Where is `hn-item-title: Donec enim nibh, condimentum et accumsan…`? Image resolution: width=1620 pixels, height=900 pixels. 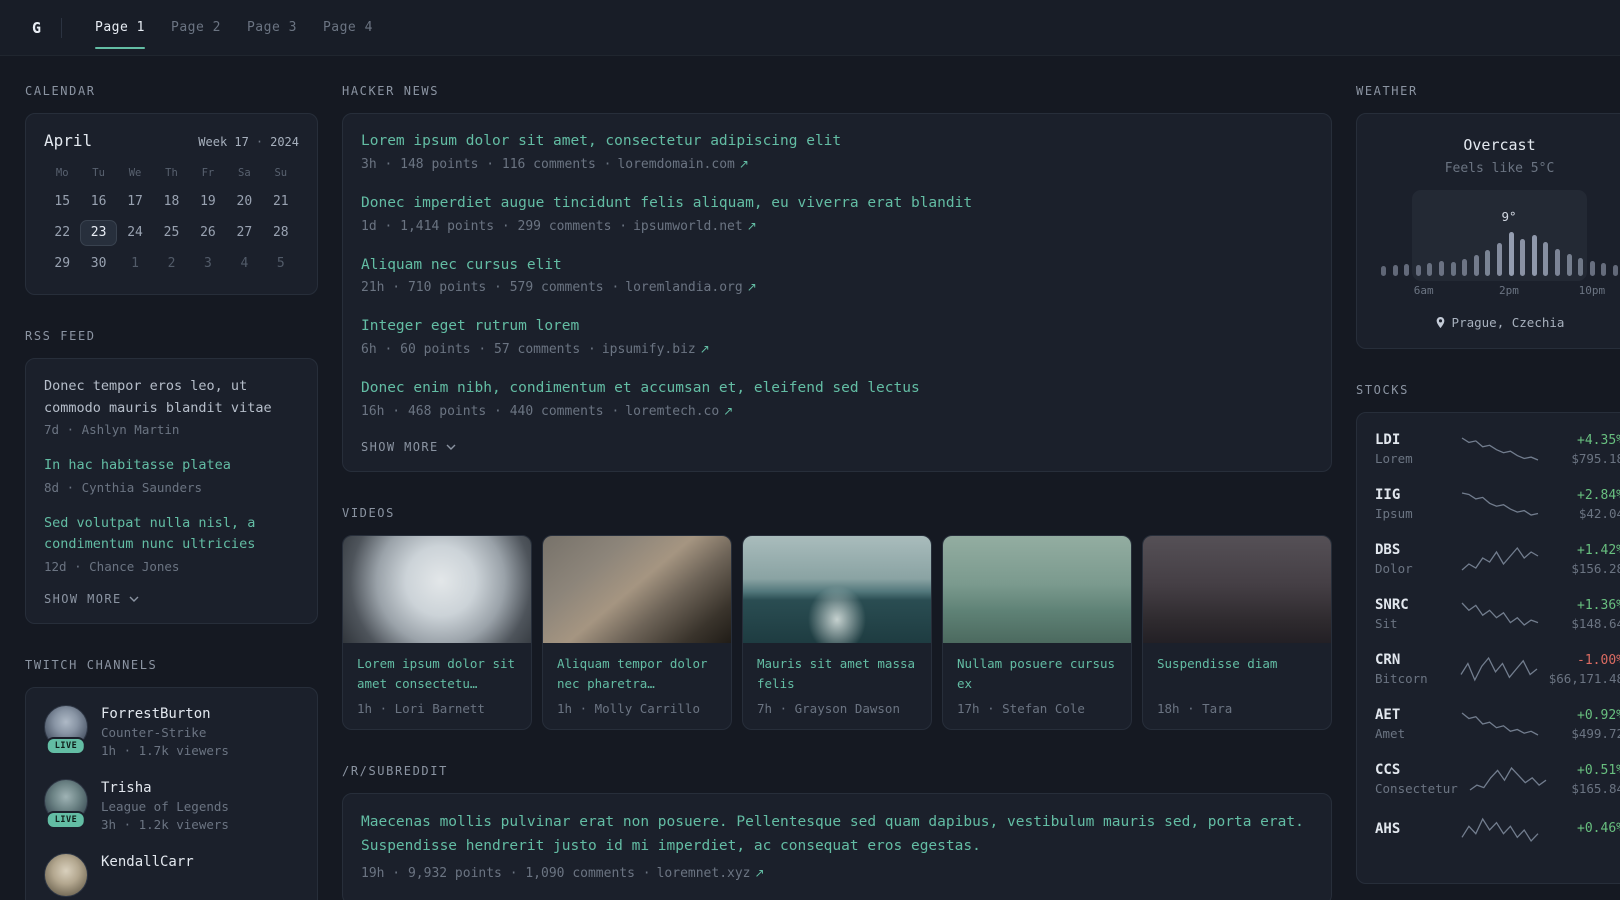 hn-item-title: Donec enim nibh, condimentum et accumsan… is located at coordinates (837, 389).